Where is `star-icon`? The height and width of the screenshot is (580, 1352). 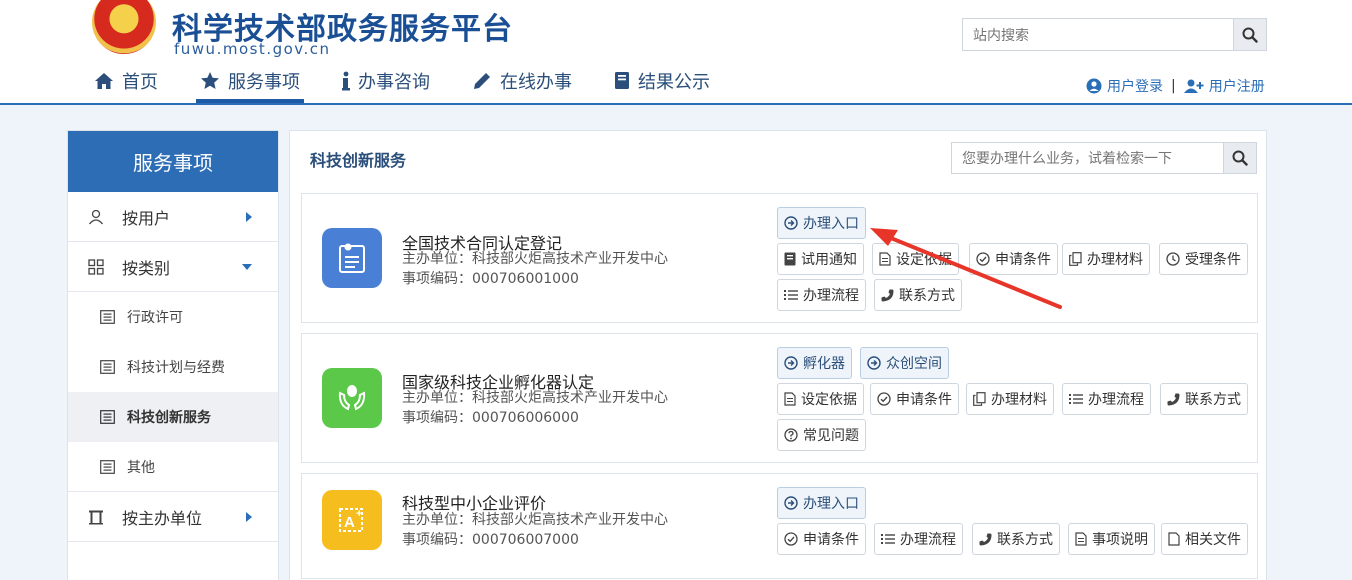 star-icon is located at coordinates (210, 80).